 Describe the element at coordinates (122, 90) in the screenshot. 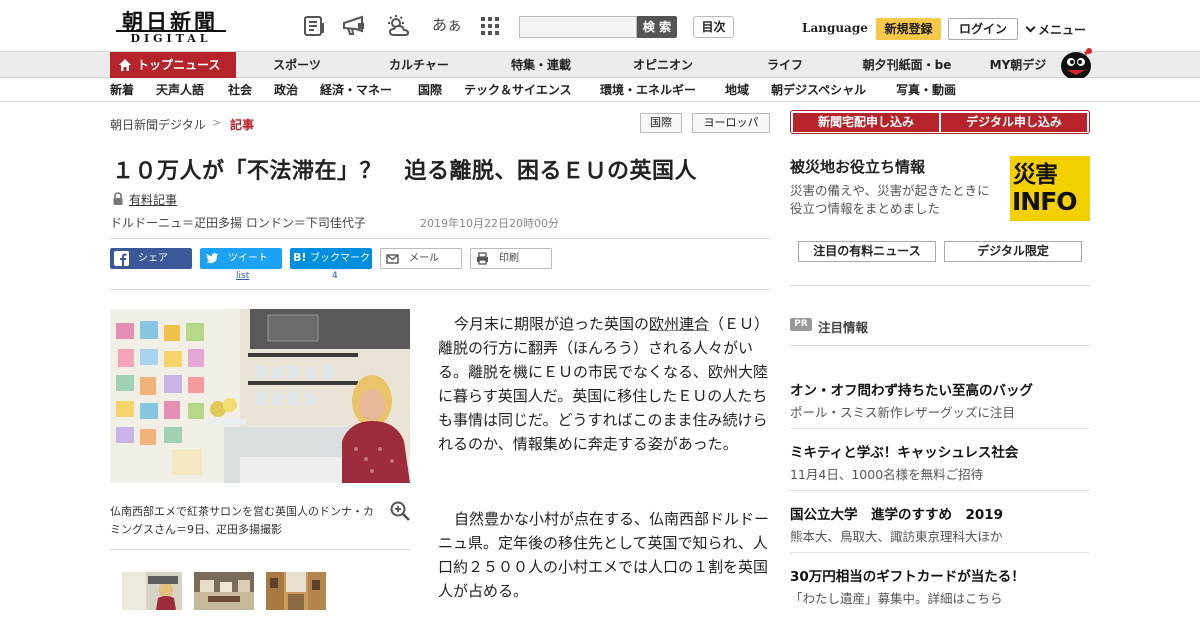

I see `nav-latest: 新着` at that location.